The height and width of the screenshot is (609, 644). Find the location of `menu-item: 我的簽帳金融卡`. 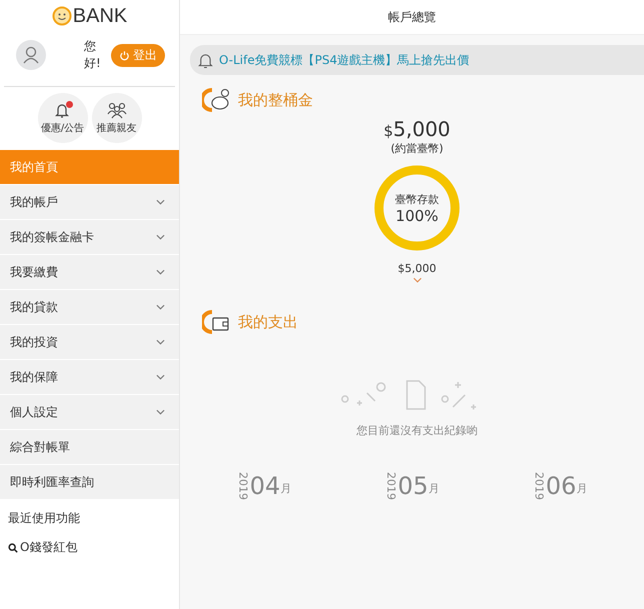

menu-item: 我的簽帳金融卡 is located at coordinates (89, 237).